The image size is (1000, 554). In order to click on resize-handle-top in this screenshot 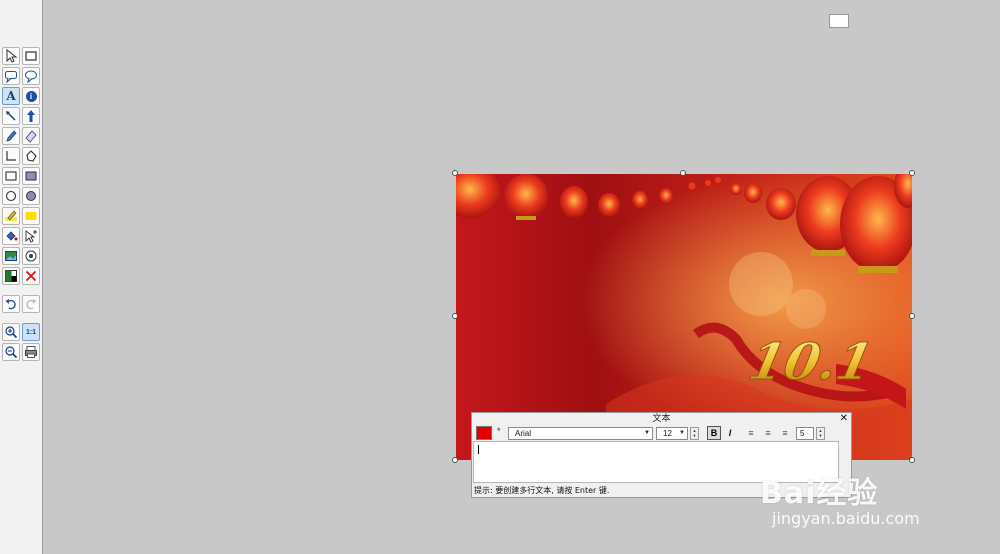, I will do `click(683, 173)`.